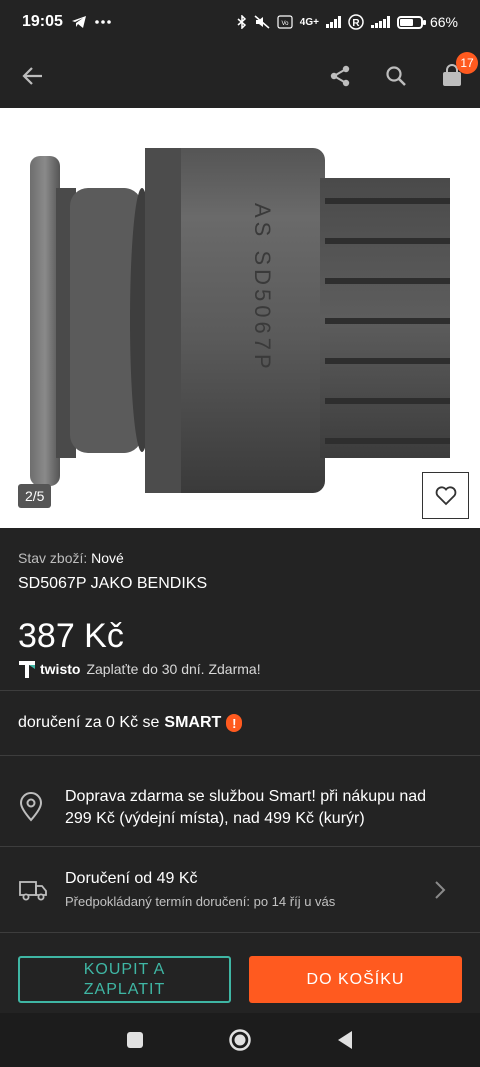 The width and height of the screenshot is (480, 1067). What do you see at coordinates (89, 722) in the screenshot?
I see `smart-text: doručení za 0 Kč se` at bounding box center [89, 722].